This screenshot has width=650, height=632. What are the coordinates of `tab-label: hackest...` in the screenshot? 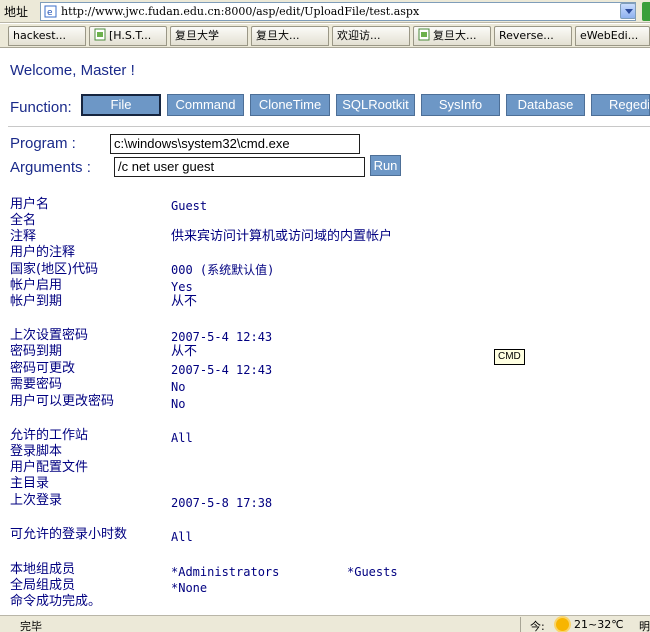 It's located at (40, 35).